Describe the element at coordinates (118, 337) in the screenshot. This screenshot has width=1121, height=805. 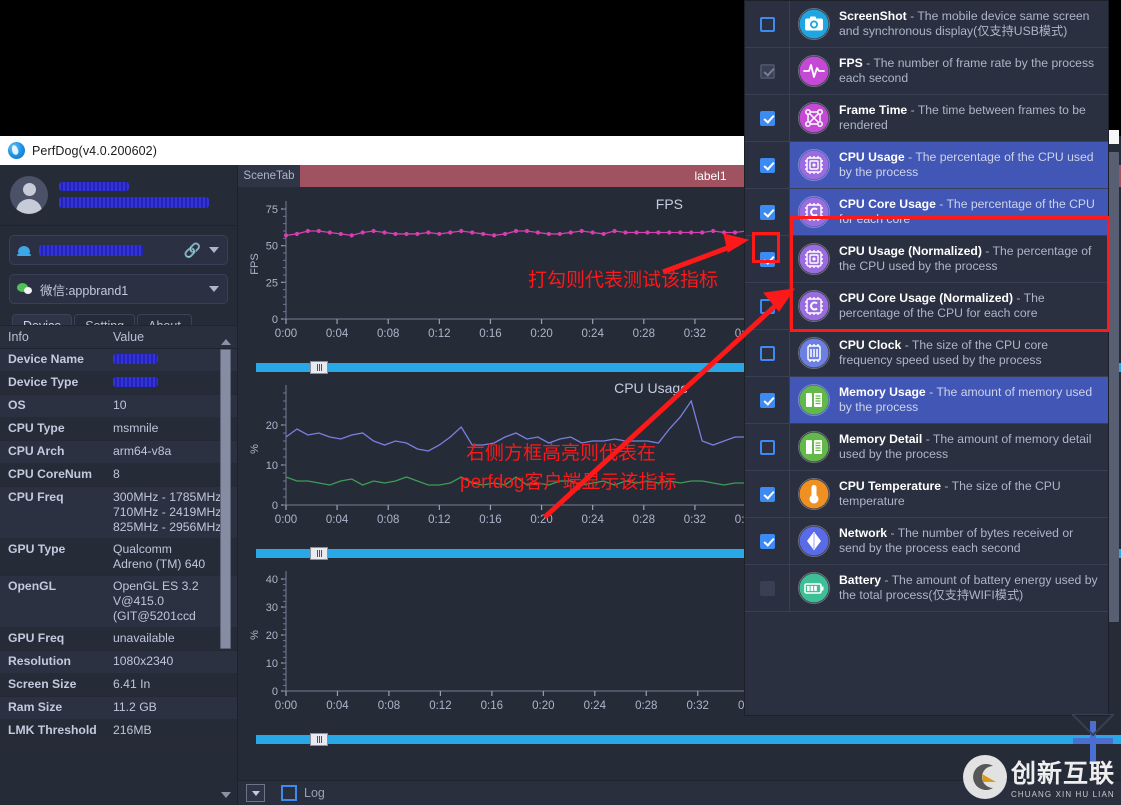
I see `table-header: Info Value` at that location.